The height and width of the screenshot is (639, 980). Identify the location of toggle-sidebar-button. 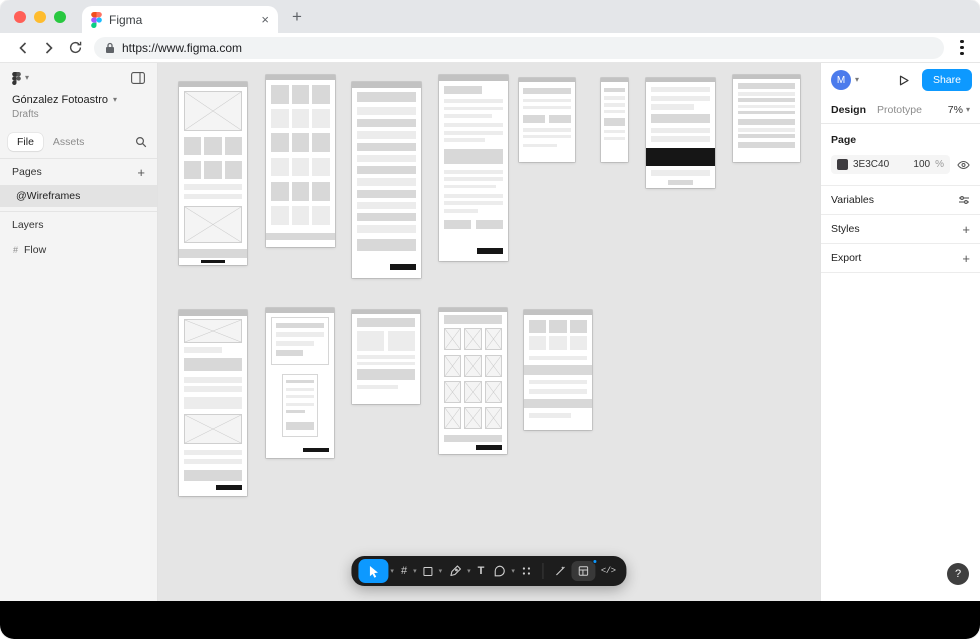
(138, 78).